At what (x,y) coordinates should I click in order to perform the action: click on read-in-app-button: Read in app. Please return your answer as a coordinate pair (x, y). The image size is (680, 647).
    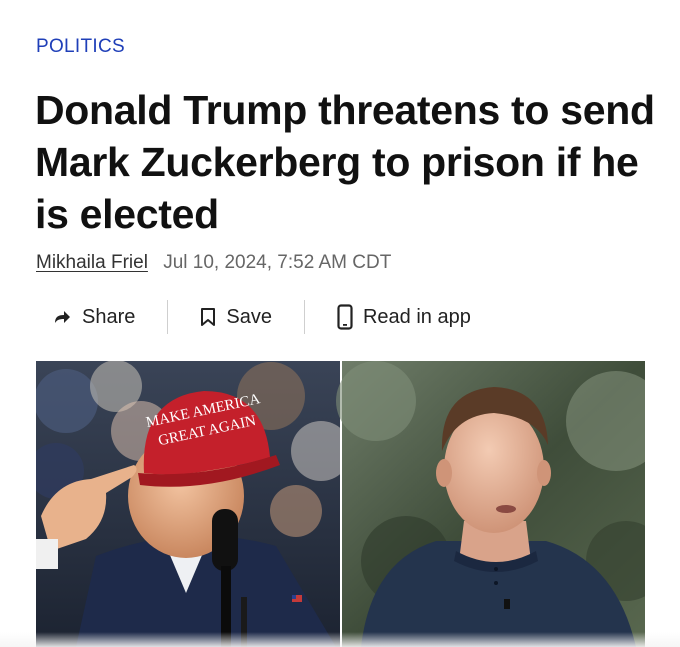
    Looking at the image, I should click on (388, 317).